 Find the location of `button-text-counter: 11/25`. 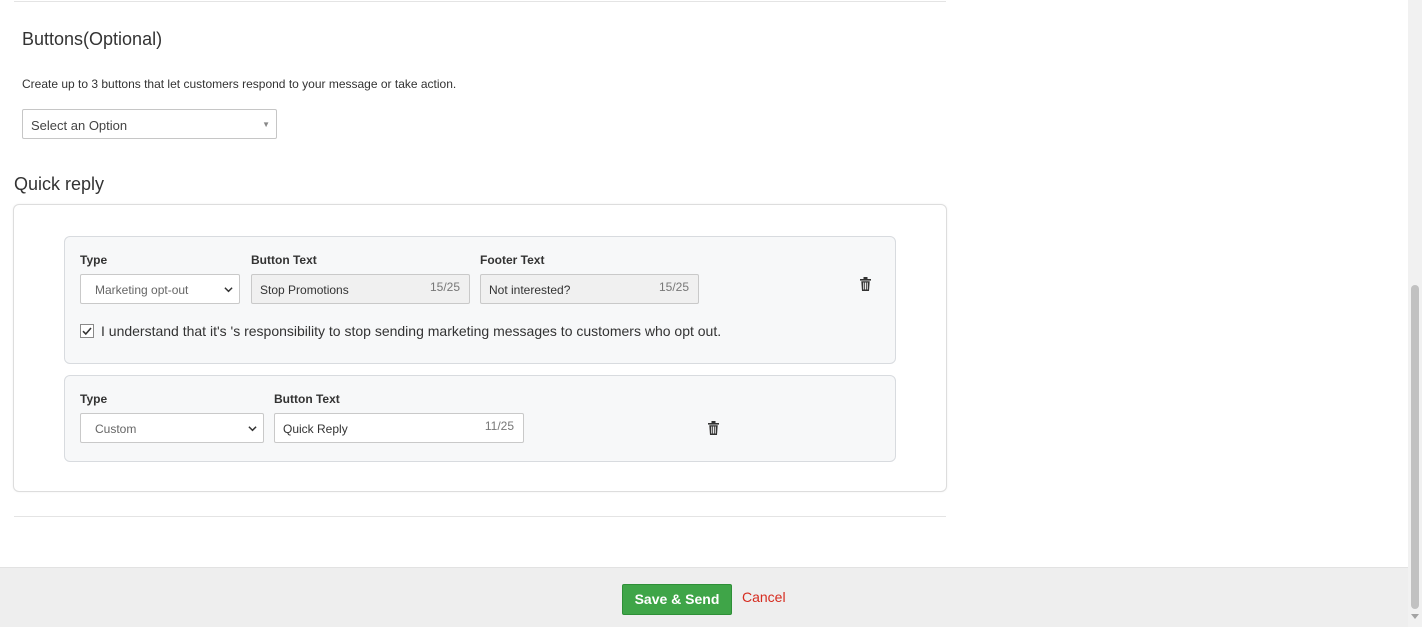

button-text-counter: 11/25 is located at coordinates (499, 426).